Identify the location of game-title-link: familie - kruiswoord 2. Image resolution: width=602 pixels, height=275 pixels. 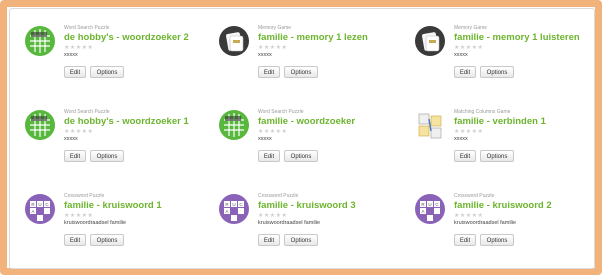
(503, 205).